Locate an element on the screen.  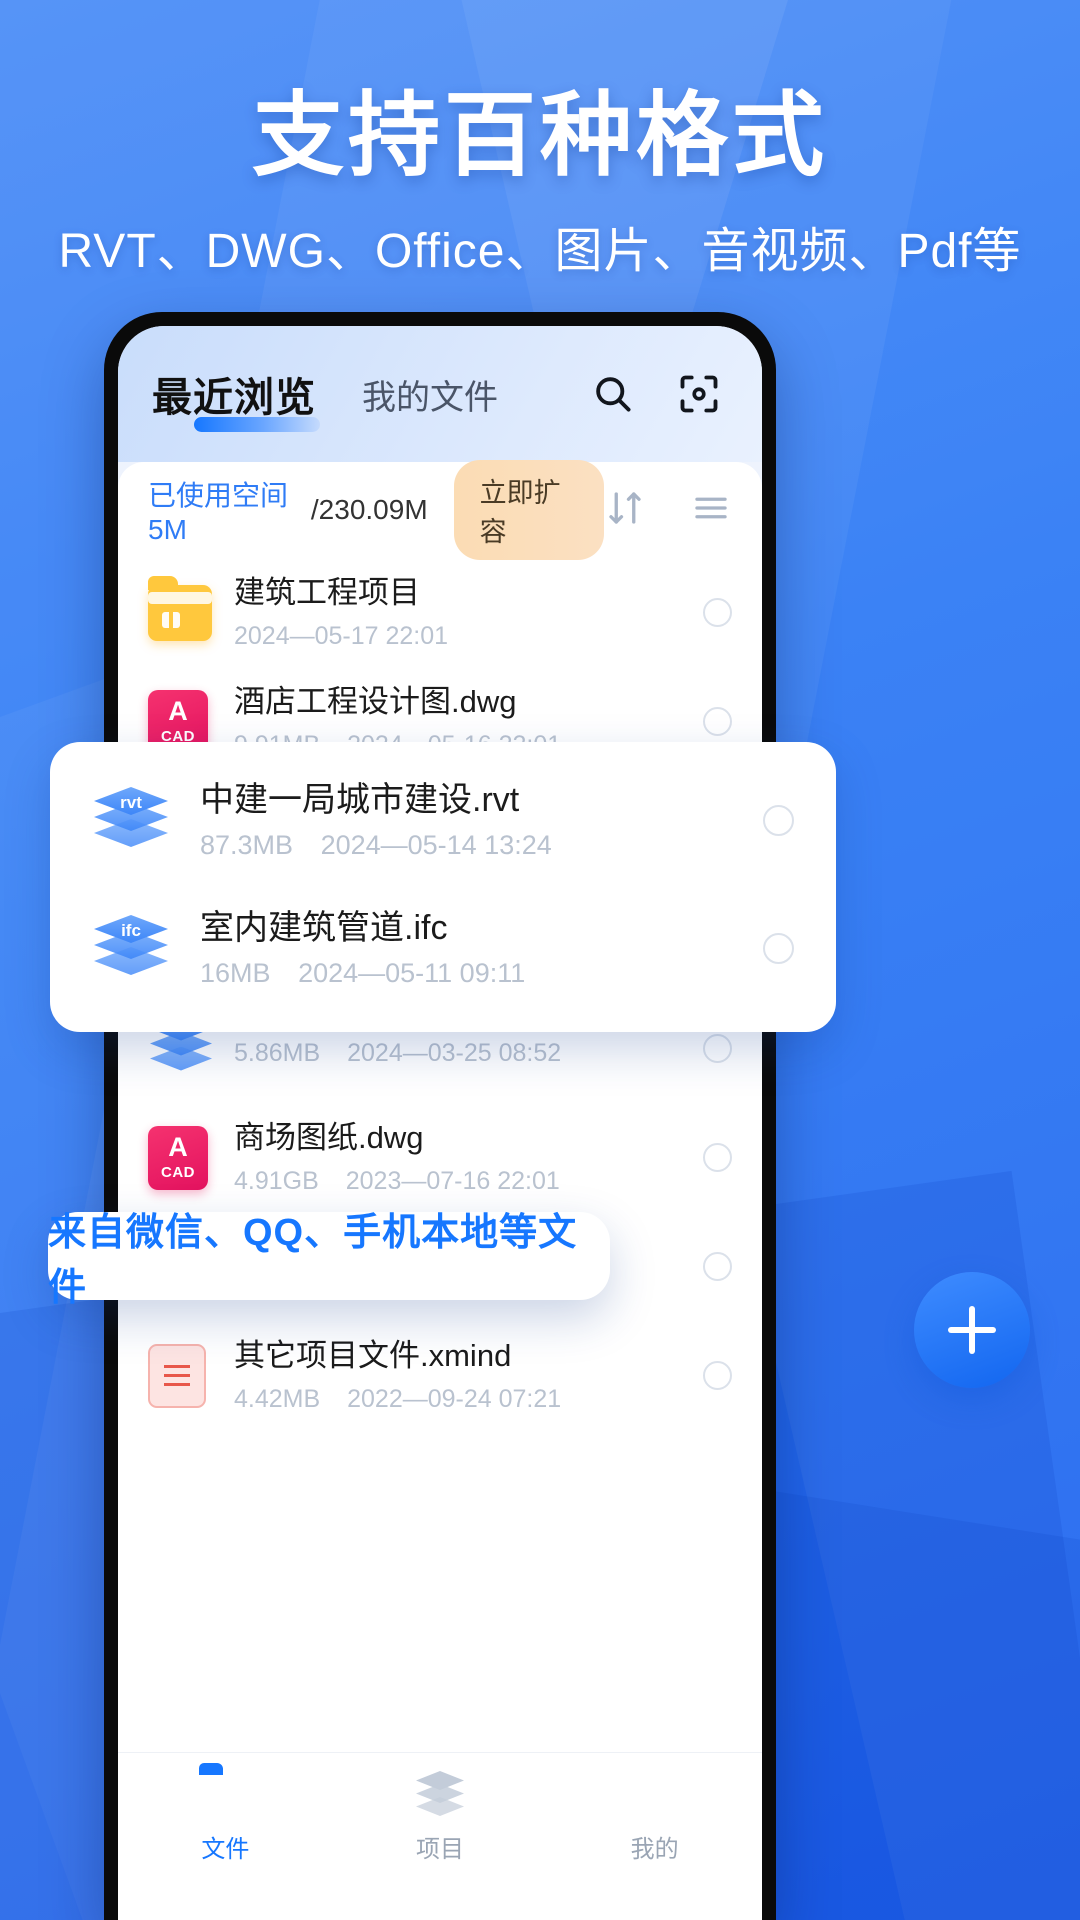
nav-item-profile: 我的 is located at coordinates (654, 1817).